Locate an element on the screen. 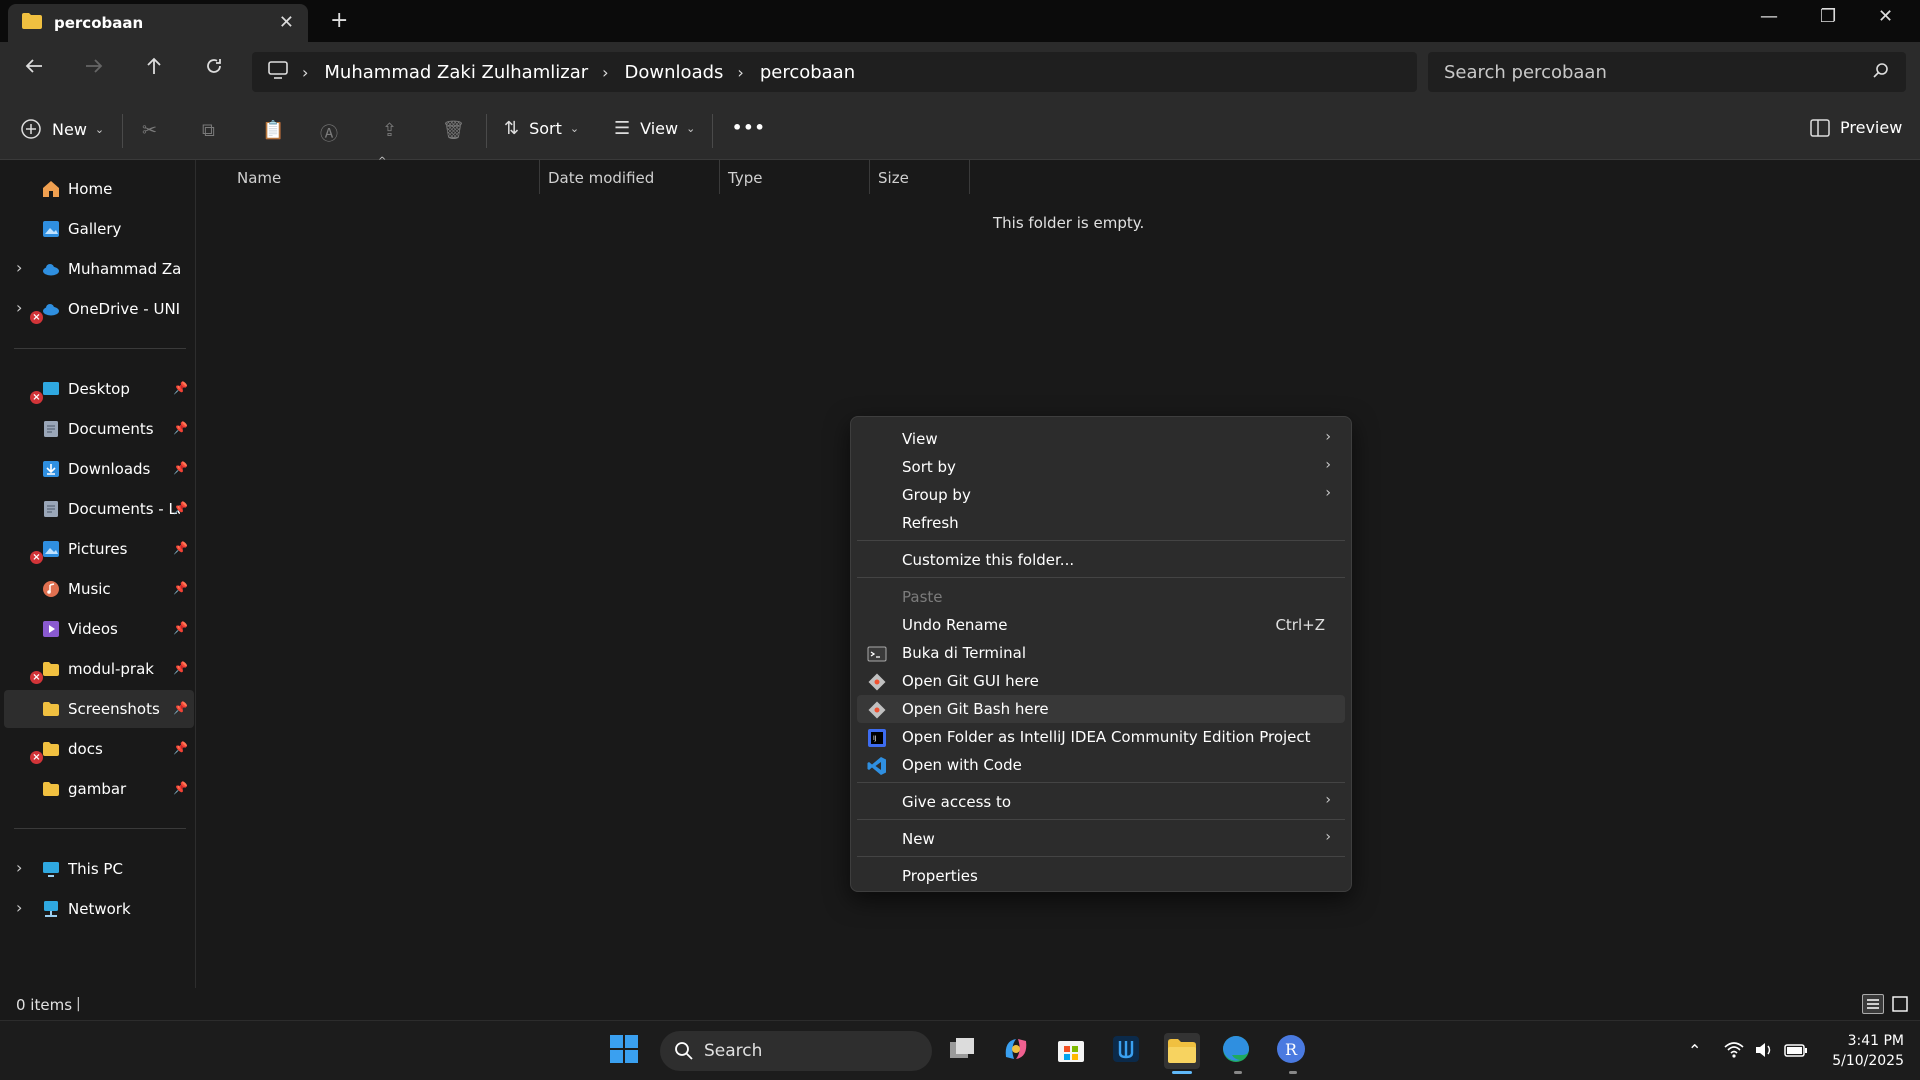  column-header-name: Name ^ is located at coordinates (369, 175).